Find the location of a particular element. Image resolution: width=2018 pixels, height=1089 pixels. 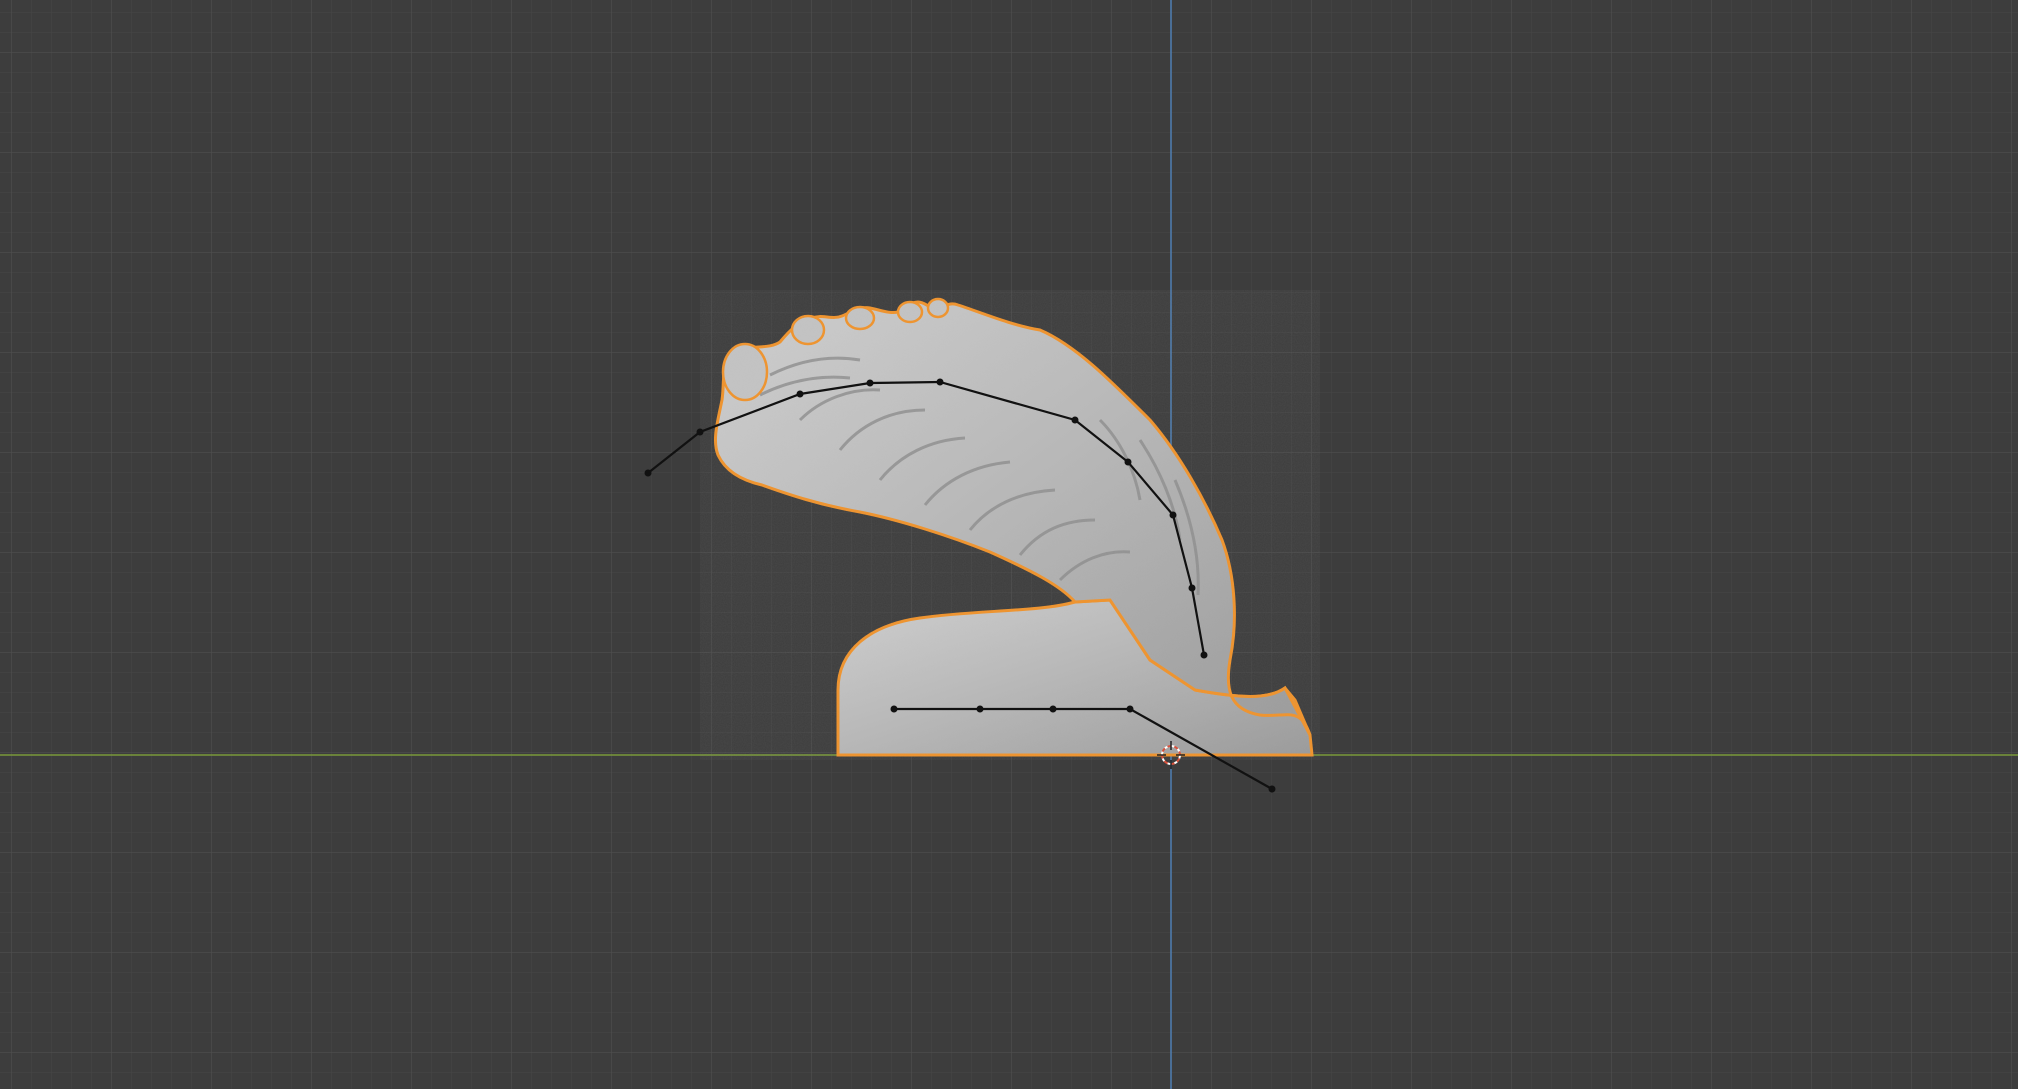

sculpted-tail-mesh is located at coordinates (1010, 525).